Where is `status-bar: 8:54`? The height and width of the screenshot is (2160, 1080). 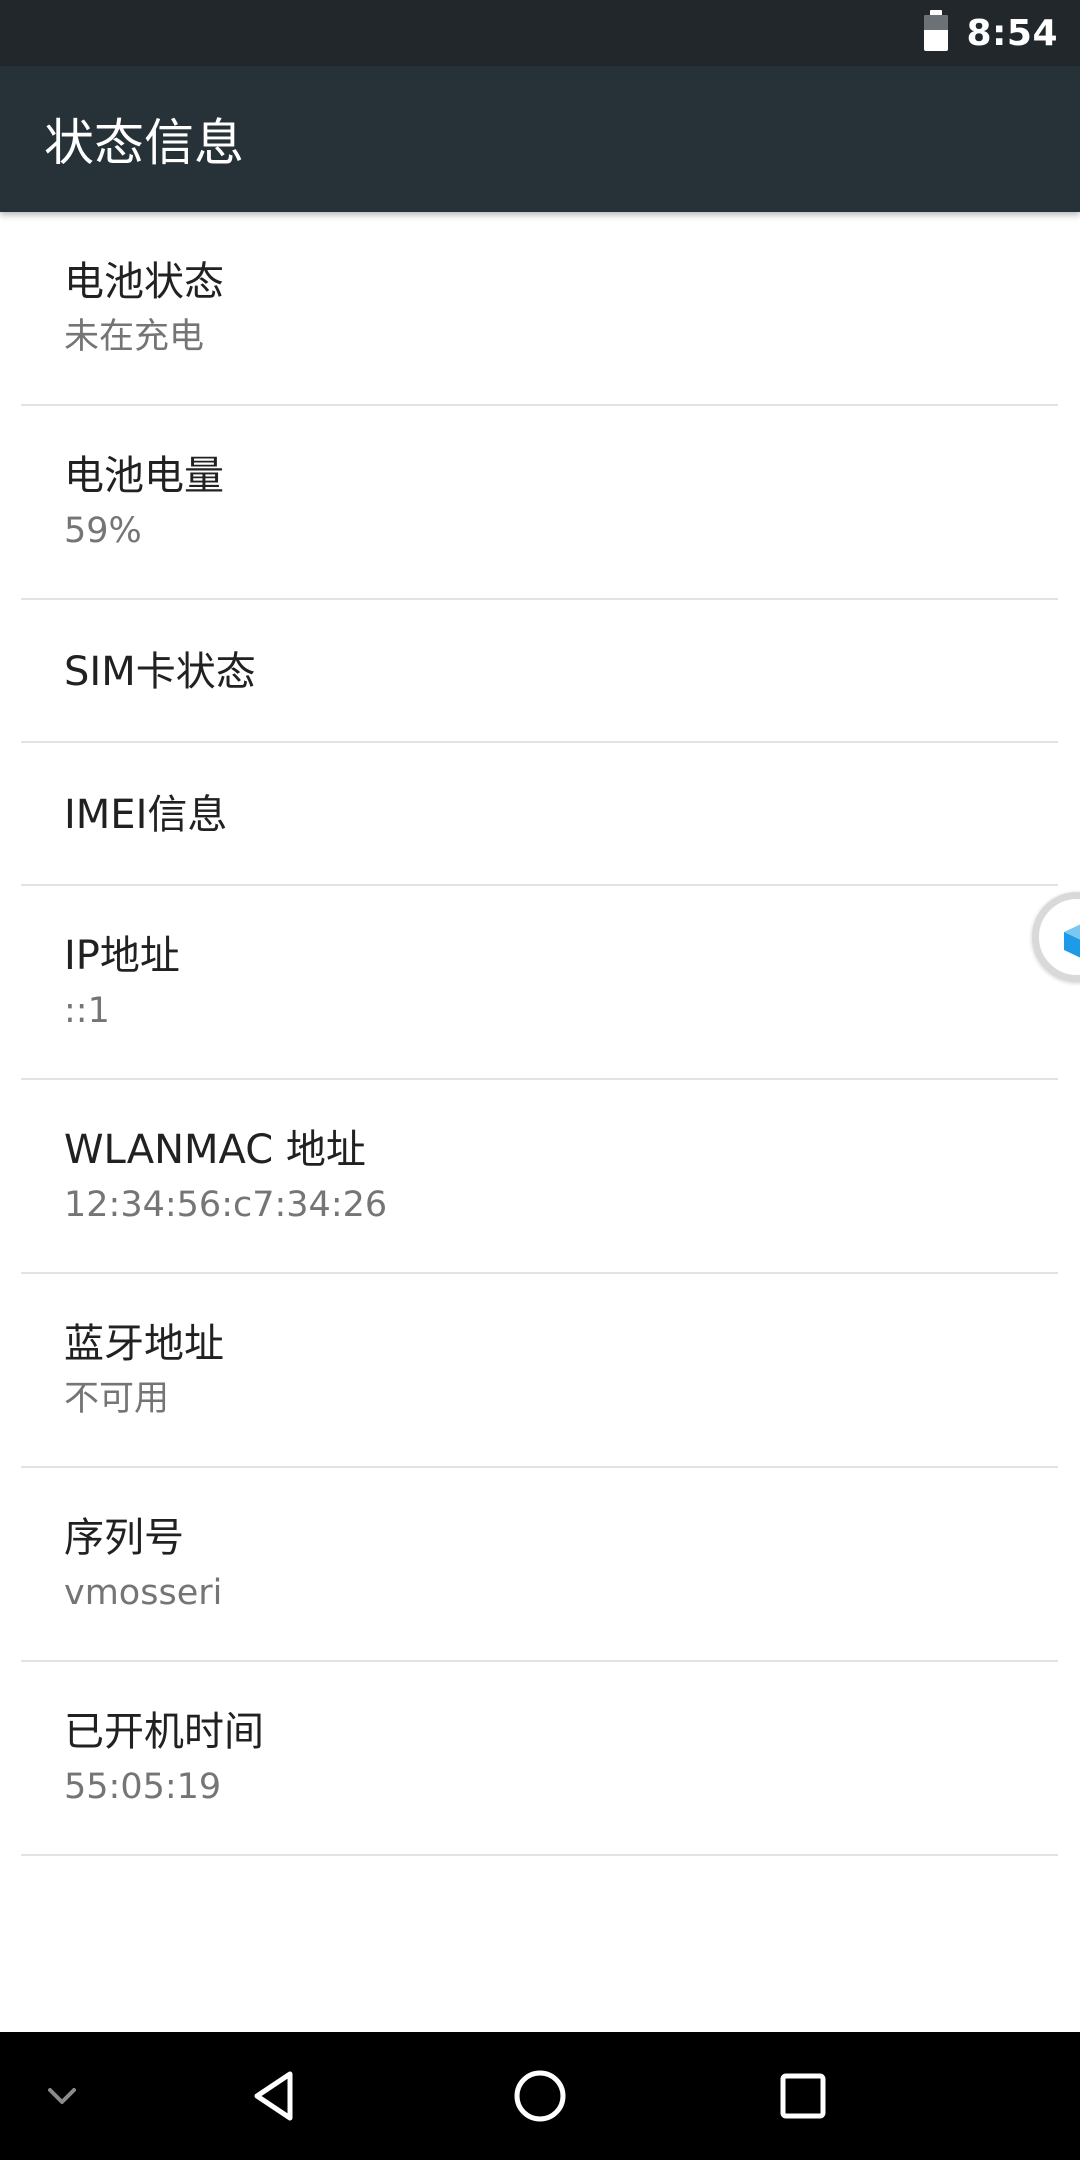
status-bar: 8:54 is located at coordinates (540, 33).